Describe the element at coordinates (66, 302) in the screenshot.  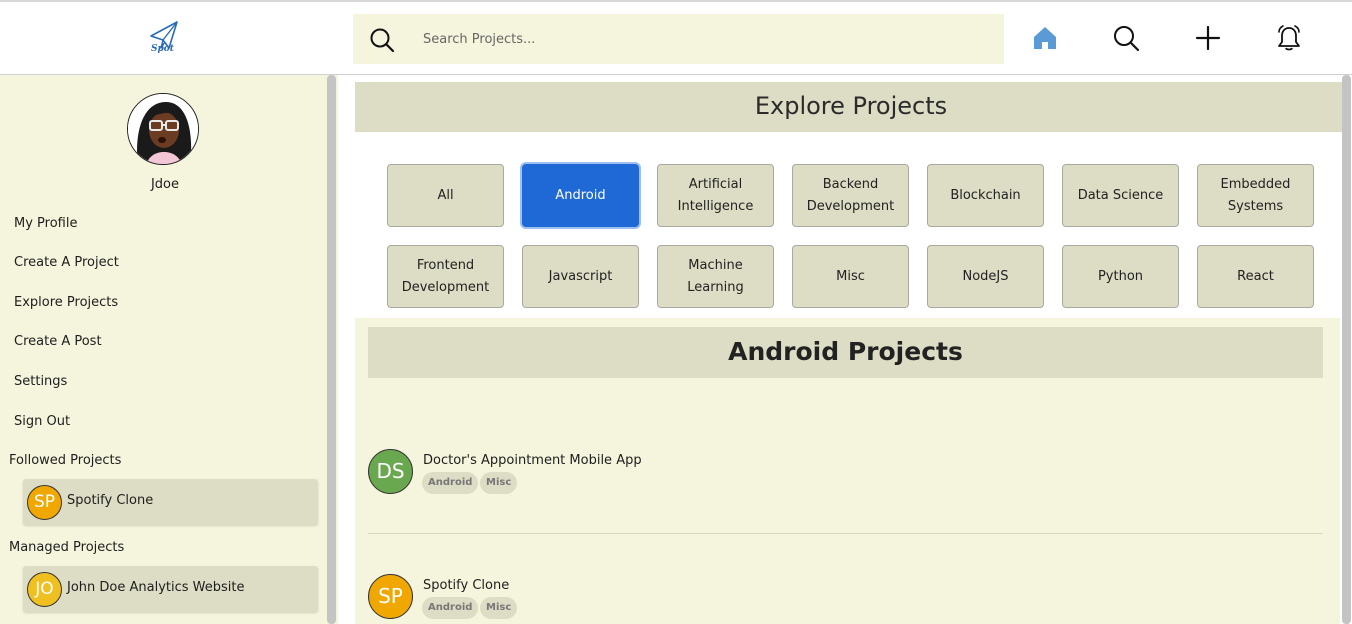
I see `menu-explore-projects: Explore Projects` at that location.